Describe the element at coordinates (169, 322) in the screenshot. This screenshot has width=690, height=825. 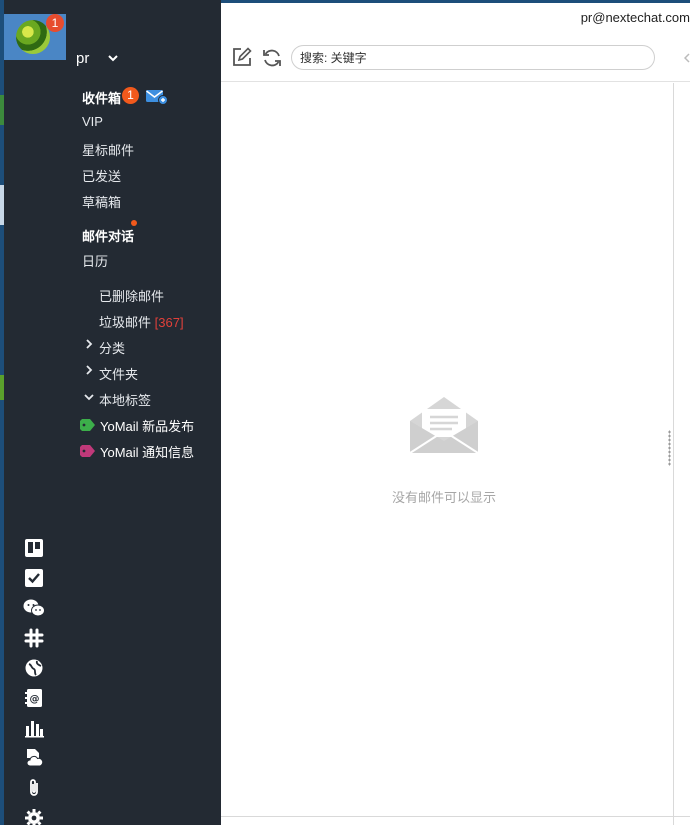
I see `spam-count: [367]` at that location.